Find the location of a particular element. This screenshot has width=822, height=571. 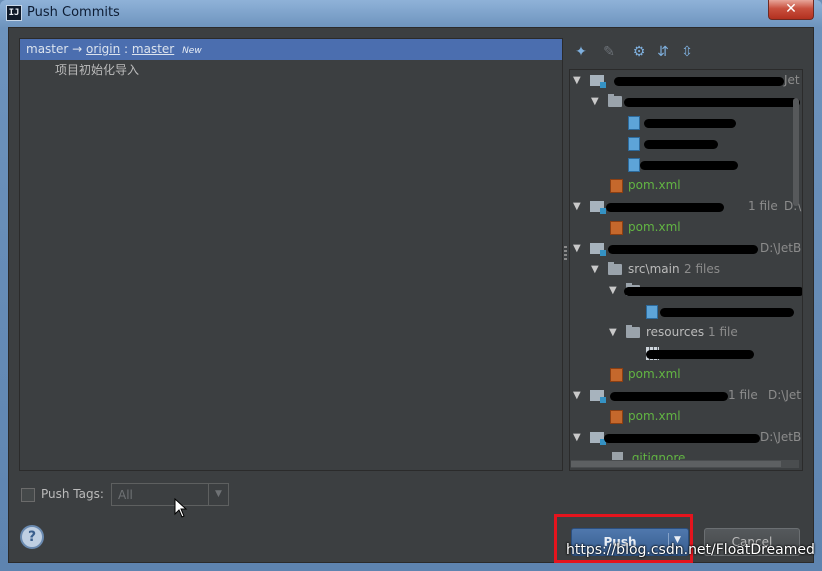

file-count: 2 files is located at coordinates (702, 269).